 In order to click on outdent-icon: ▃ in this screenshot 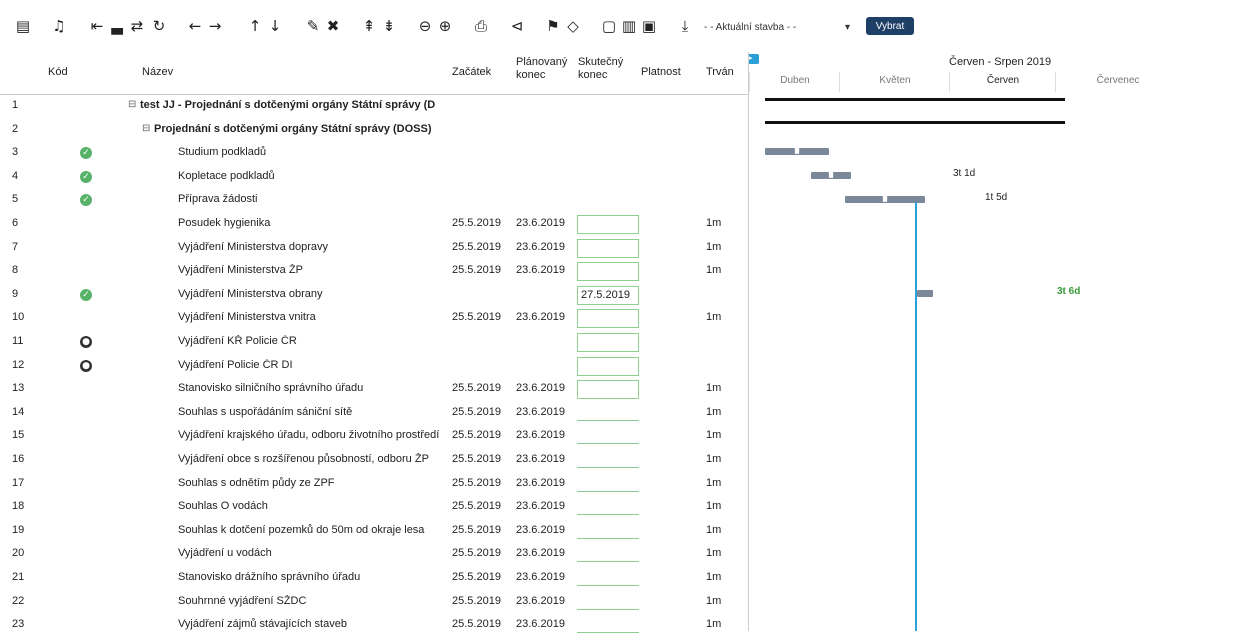, I will do `click(117, 26)`.